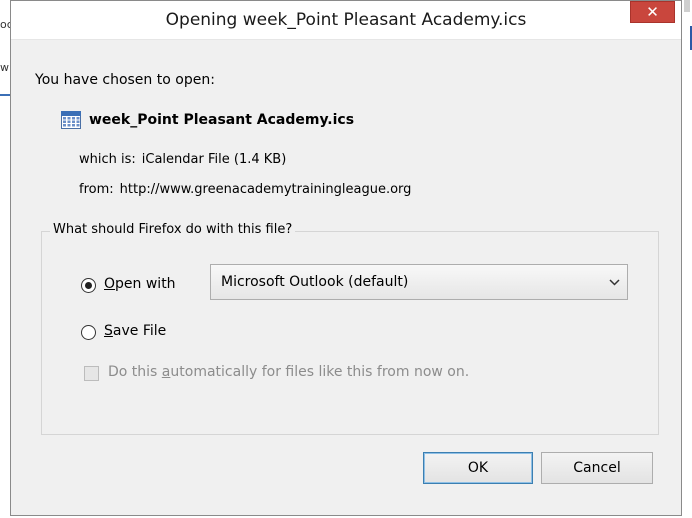 The width and height of the screenshot is (692, 518). I want to click on open-with-label: Open with, so click(140, 284).